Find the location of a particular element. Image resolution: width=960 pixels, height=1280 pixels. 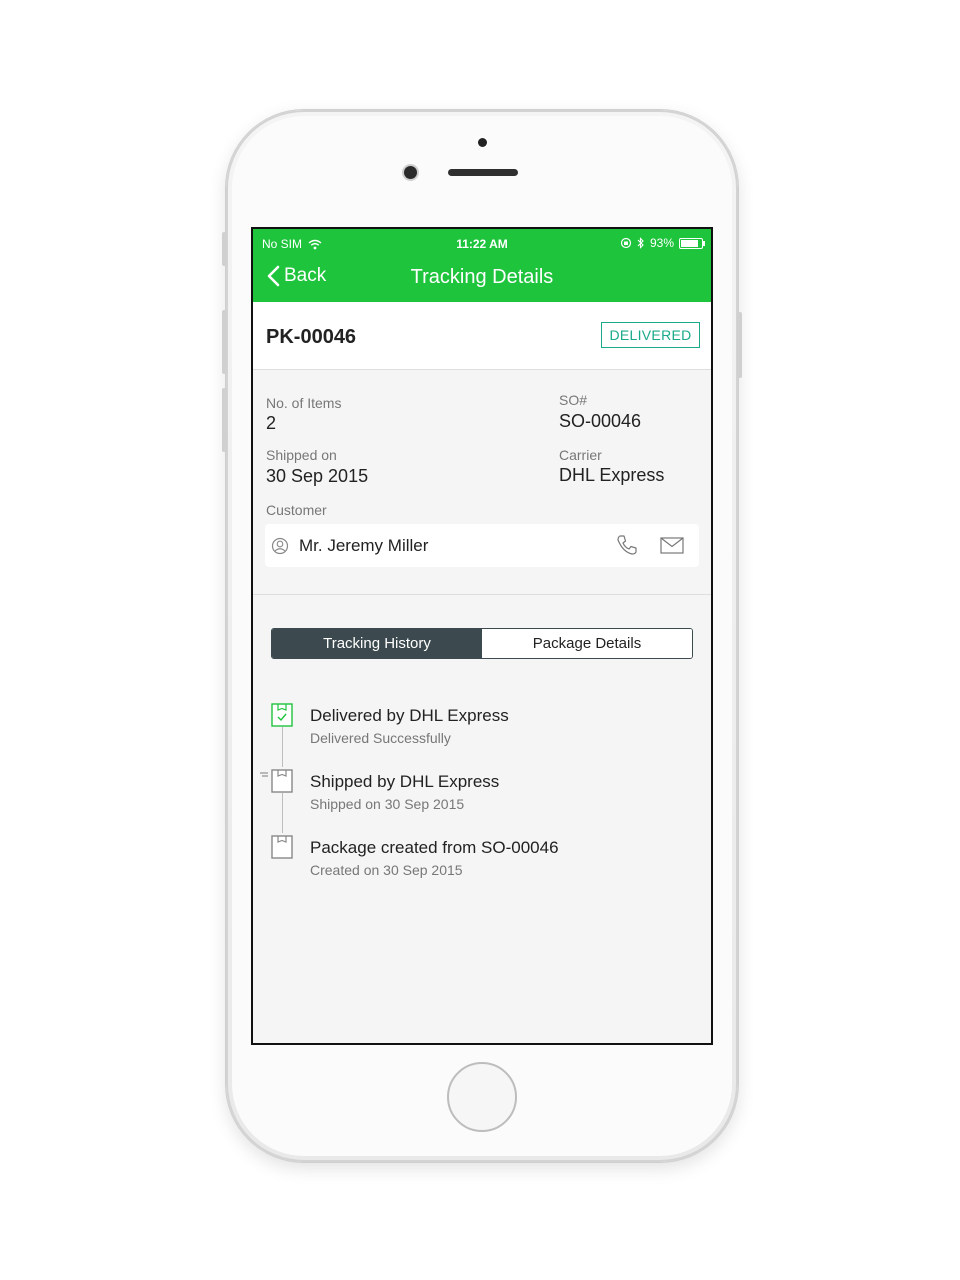

volume-down-button is located at coordinates (224, 420).